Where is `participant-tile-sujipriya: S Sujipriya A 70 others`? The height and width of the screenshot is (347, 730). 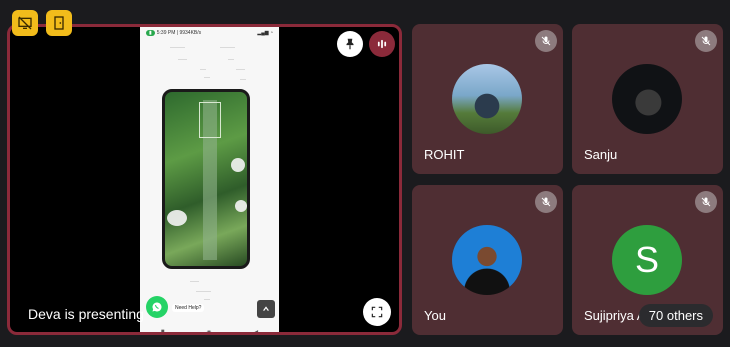
participant-tile-sujipriya: S Sujipriya A 70 others is located at coordinates (647, 260).